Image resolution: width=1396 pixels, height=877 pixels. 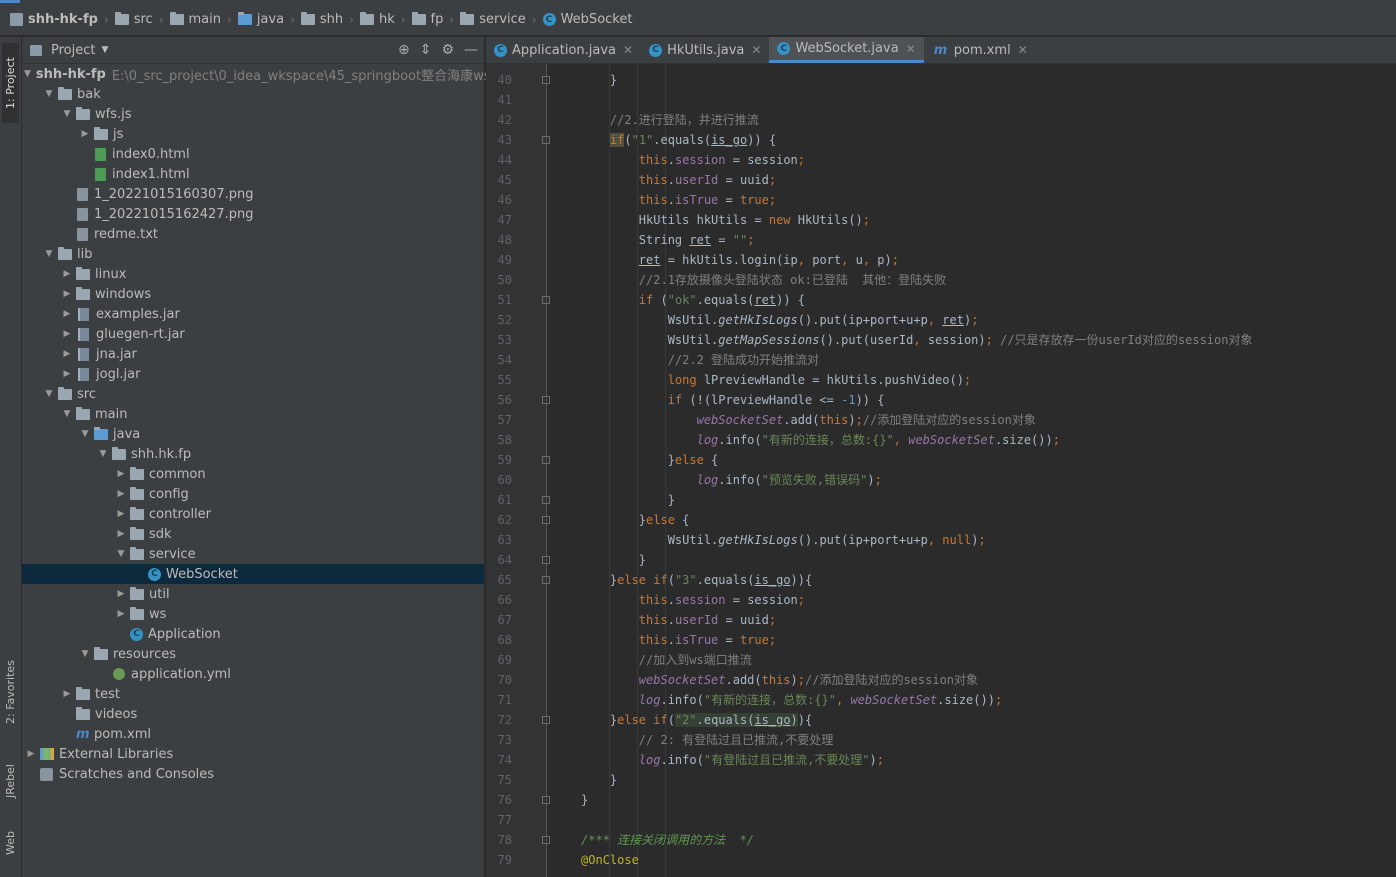 I want to click on tree-item-windows: ▶ windows, so click(x=253, y=294).